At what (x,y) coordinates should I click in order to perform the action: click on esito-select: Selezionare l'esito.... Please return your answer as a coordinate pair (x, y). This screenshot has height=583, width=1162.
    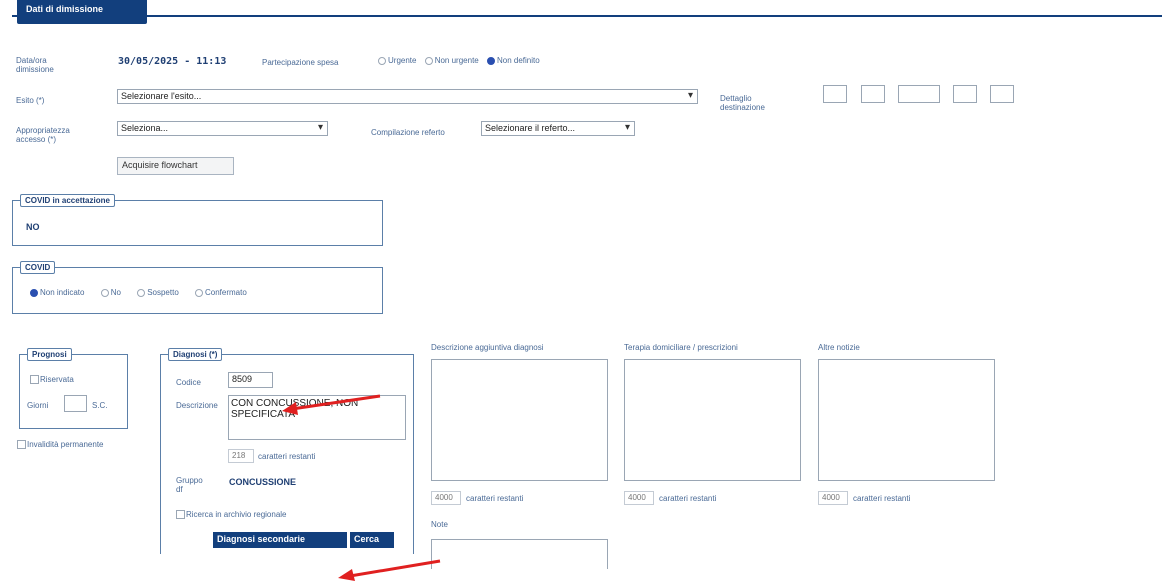
    Looking at the image, I should click on (407, 96).